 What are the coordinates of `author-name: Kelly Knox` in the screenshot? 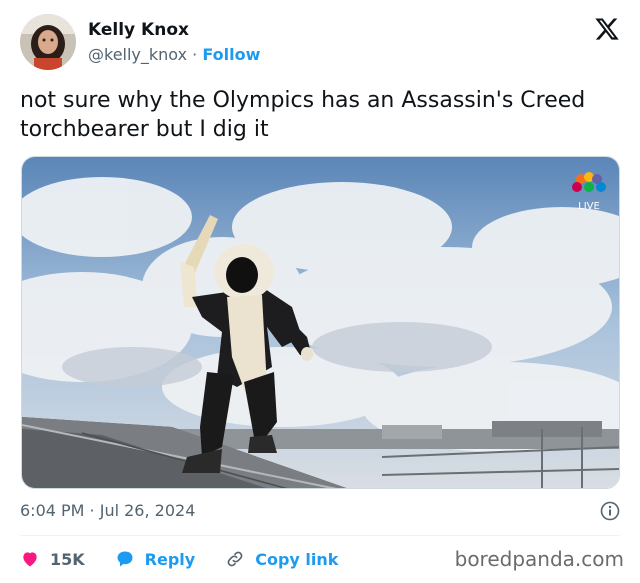 It's located at (138, 30).